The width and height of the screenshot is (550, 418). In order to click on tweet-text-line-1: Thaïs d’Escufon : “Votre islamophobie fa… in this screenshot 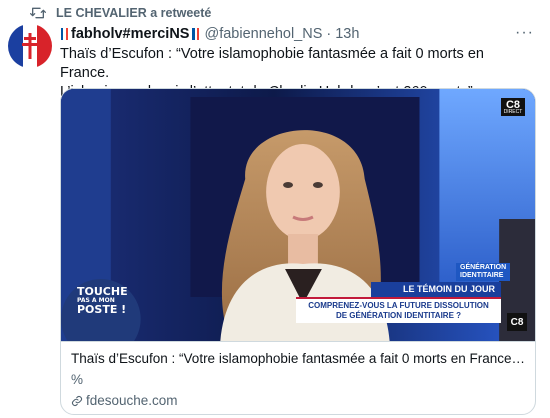, I will do `click(272, 63)`.